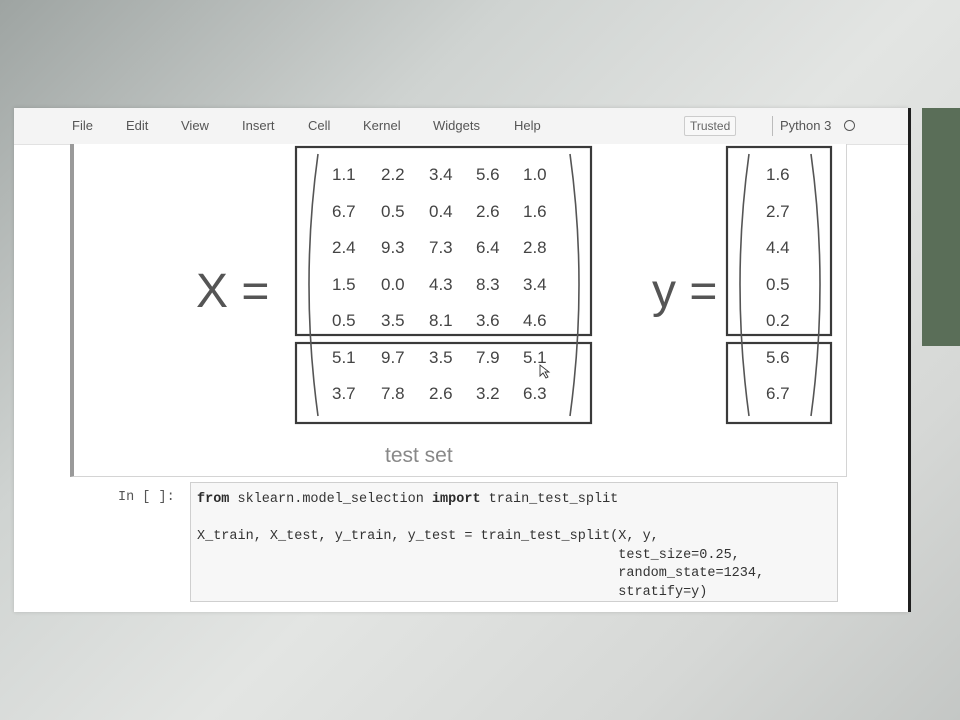  Describe the element at coordinates (82, 125) in the screenshot. I see `menu-file: File` at that location.